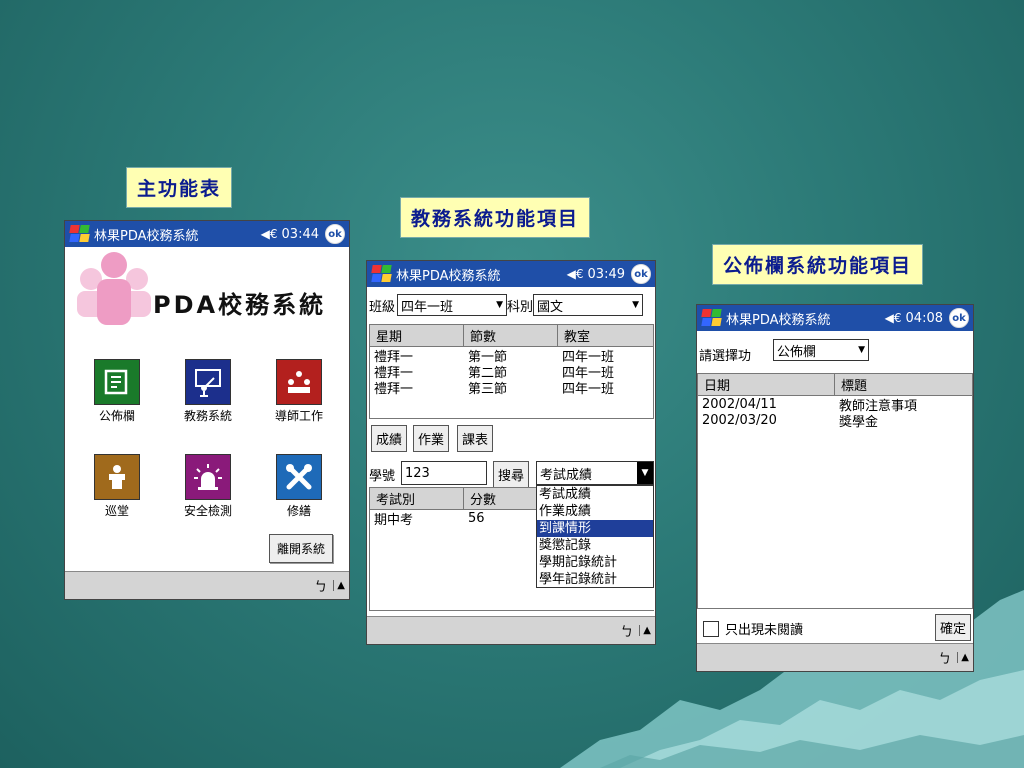 The image size is (1024, 768). Describe the element at coordinates (299, 382) in the screenshot. I see `mentor-icon` at that location.